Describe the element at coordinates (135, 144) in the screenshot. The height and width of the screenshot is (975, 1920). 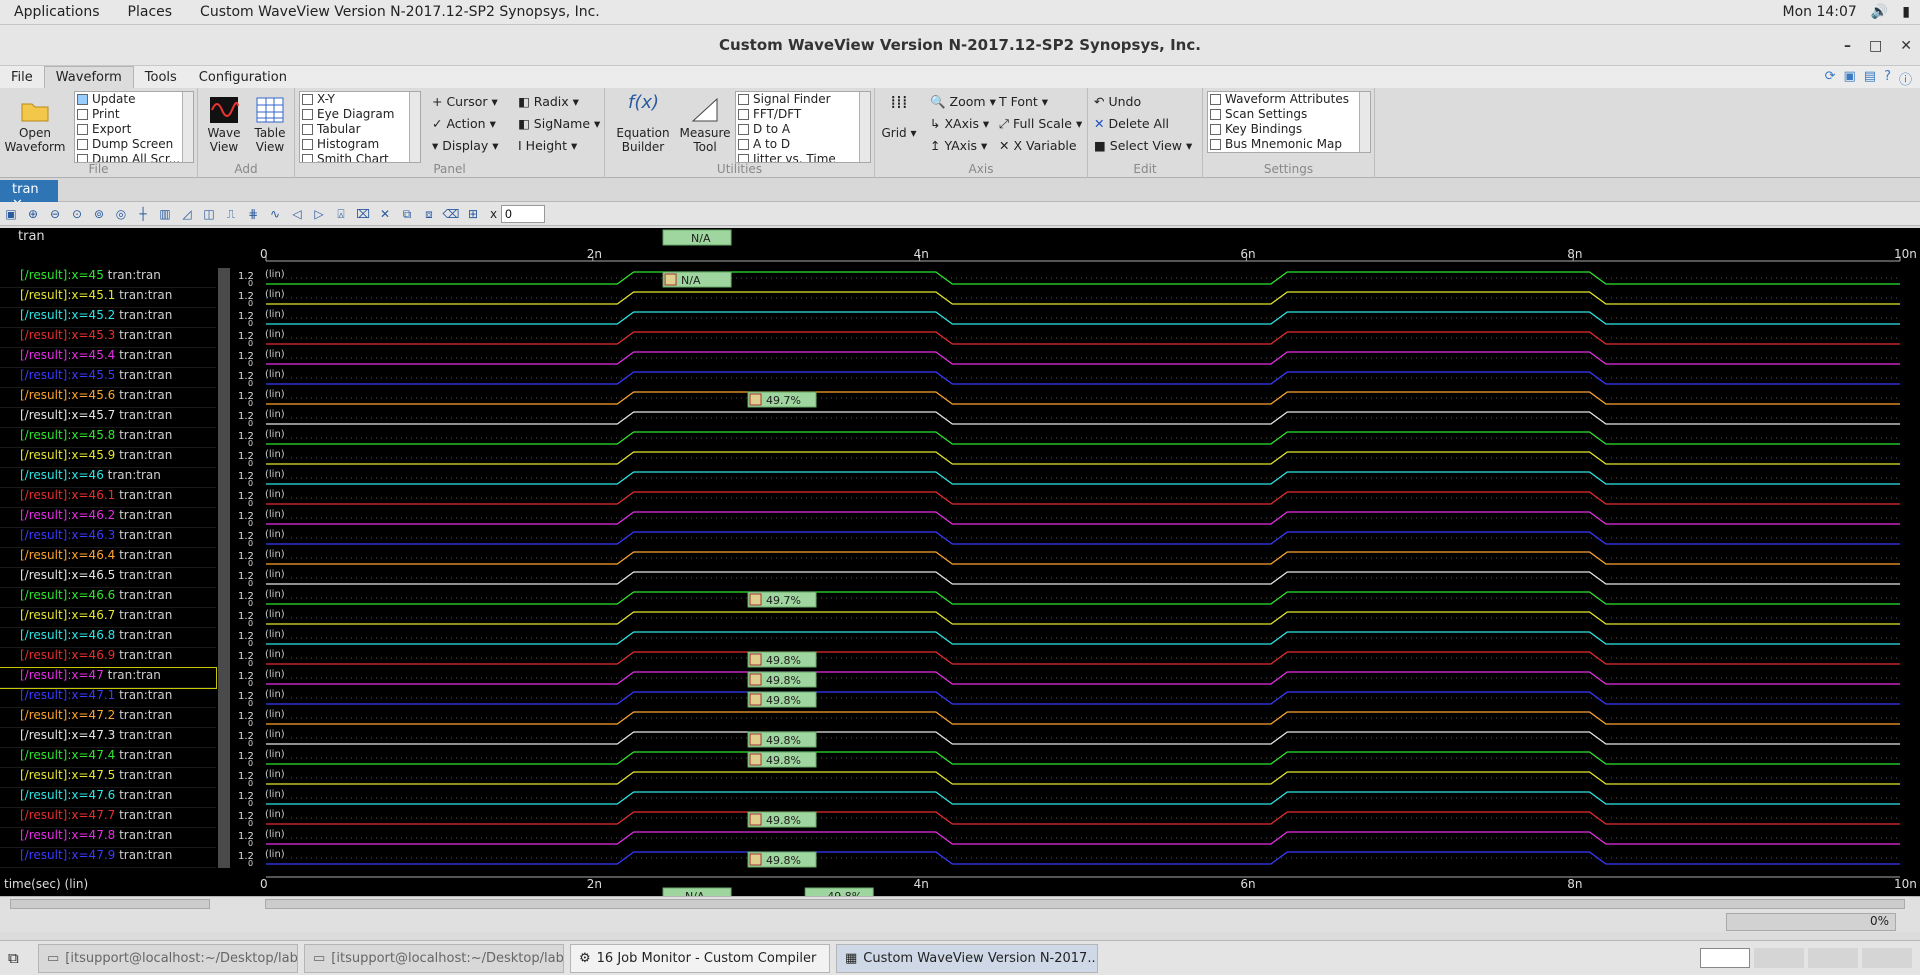
I see `file-item-dump-screen: Dump Screen` at that location.